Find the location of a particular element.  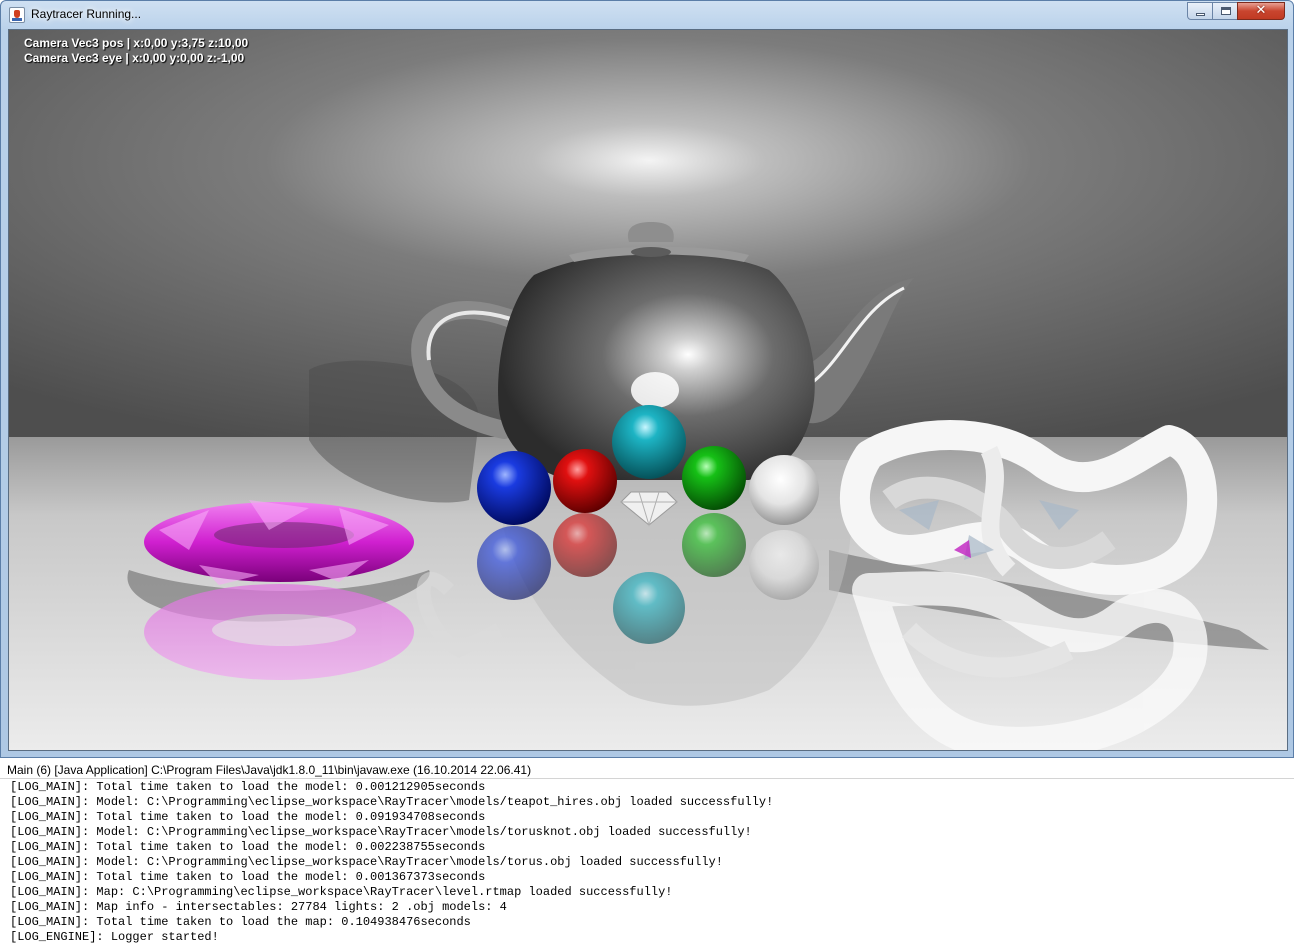

java-app-icon is located at coordinates (17, 15).